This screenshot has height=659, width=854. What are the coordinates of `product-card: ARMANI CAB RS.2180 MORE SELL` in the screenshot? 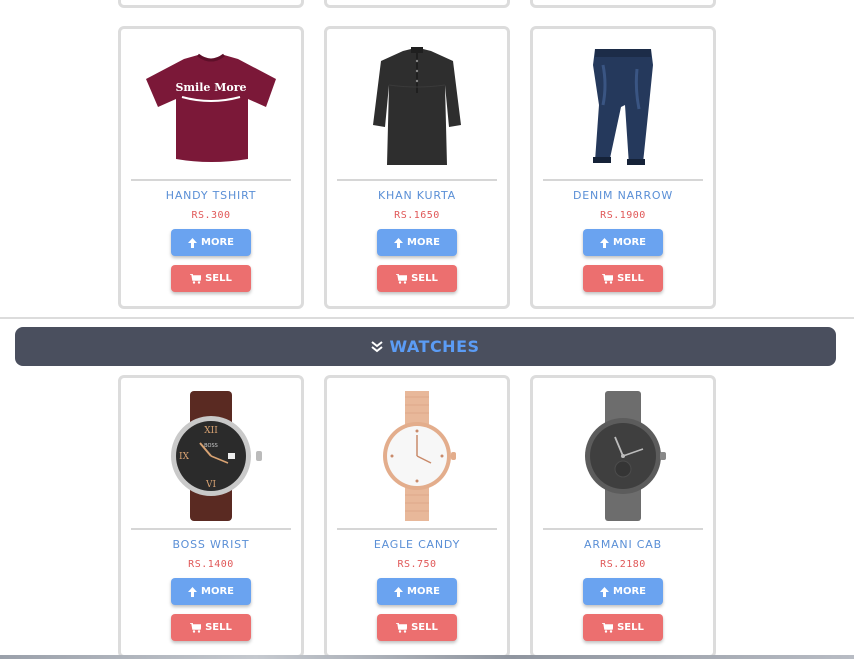 It's located at (623, 516).